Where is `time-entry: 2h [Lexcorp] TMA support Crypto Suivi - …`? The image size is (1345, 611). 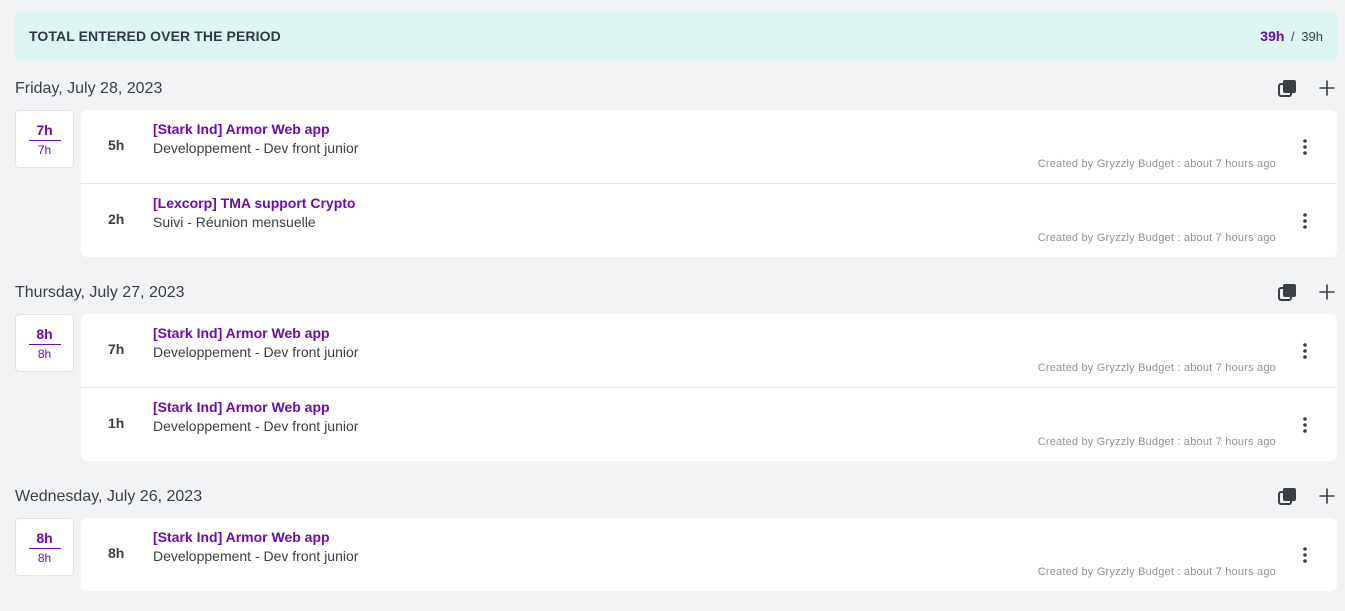
time-entry: 2h [Lexcorp] TMA support Crypto Suivi - … is located at coordinates (709, 220).